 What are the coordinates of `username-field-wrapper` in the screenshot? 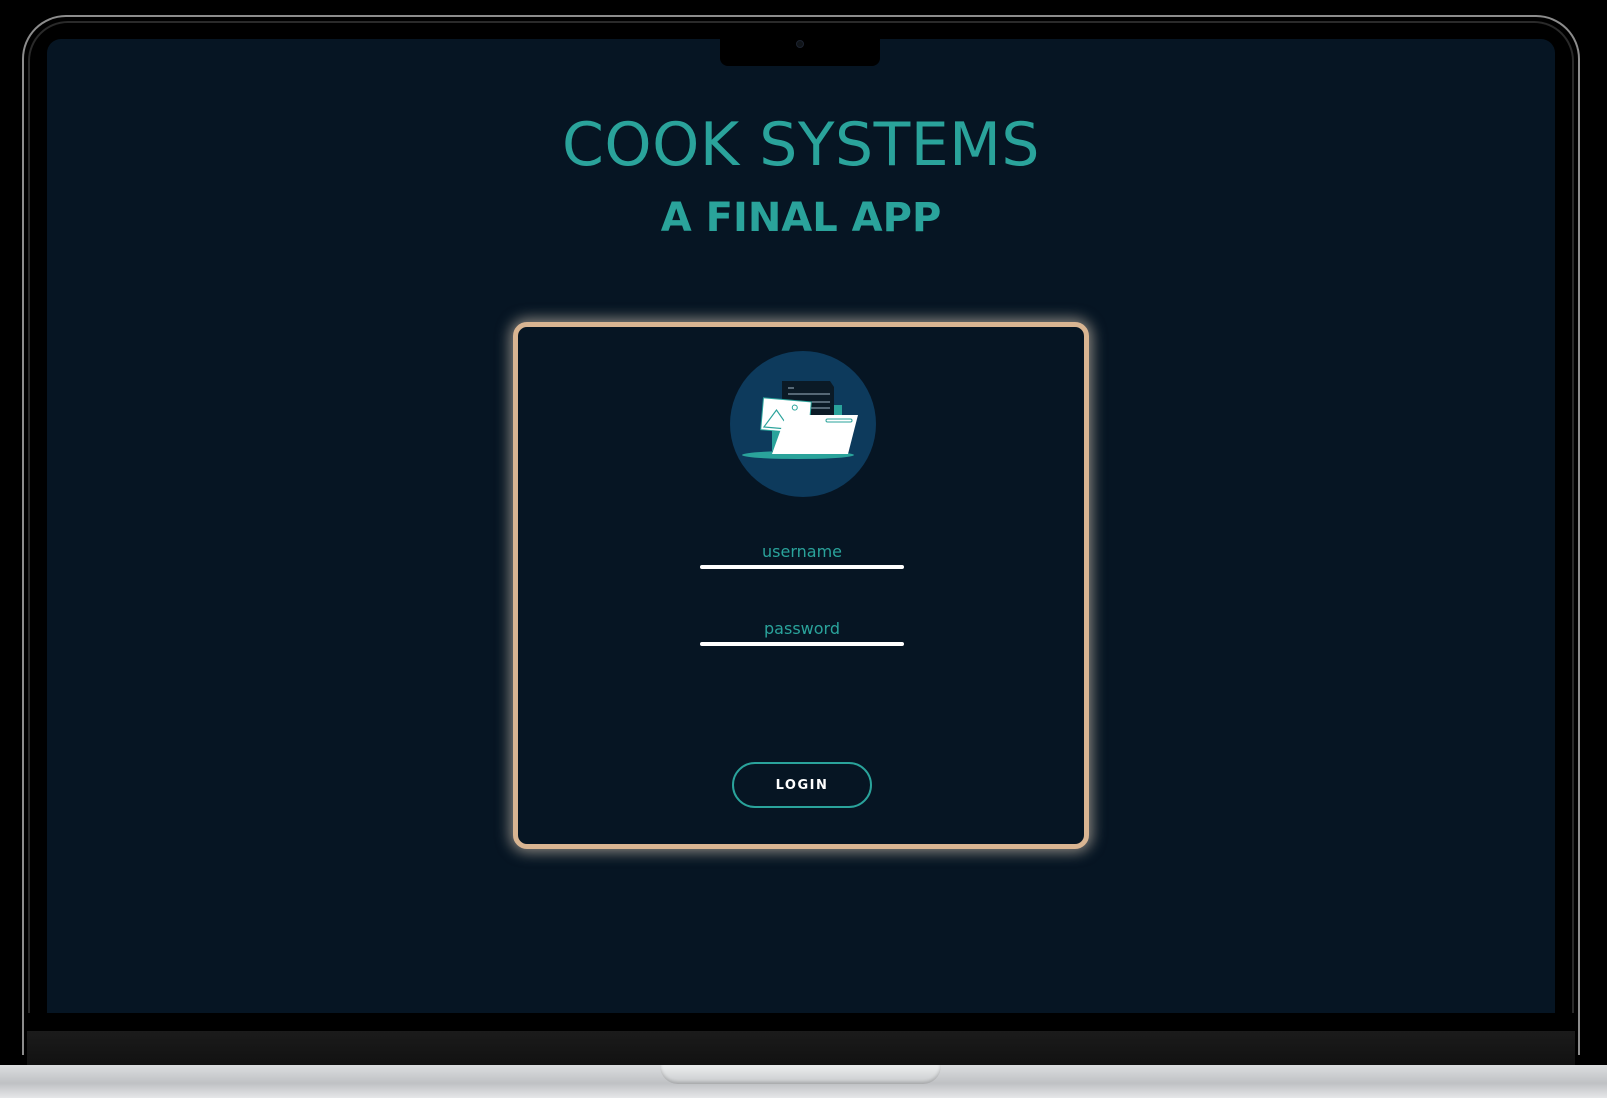 It's located at (802, 553).